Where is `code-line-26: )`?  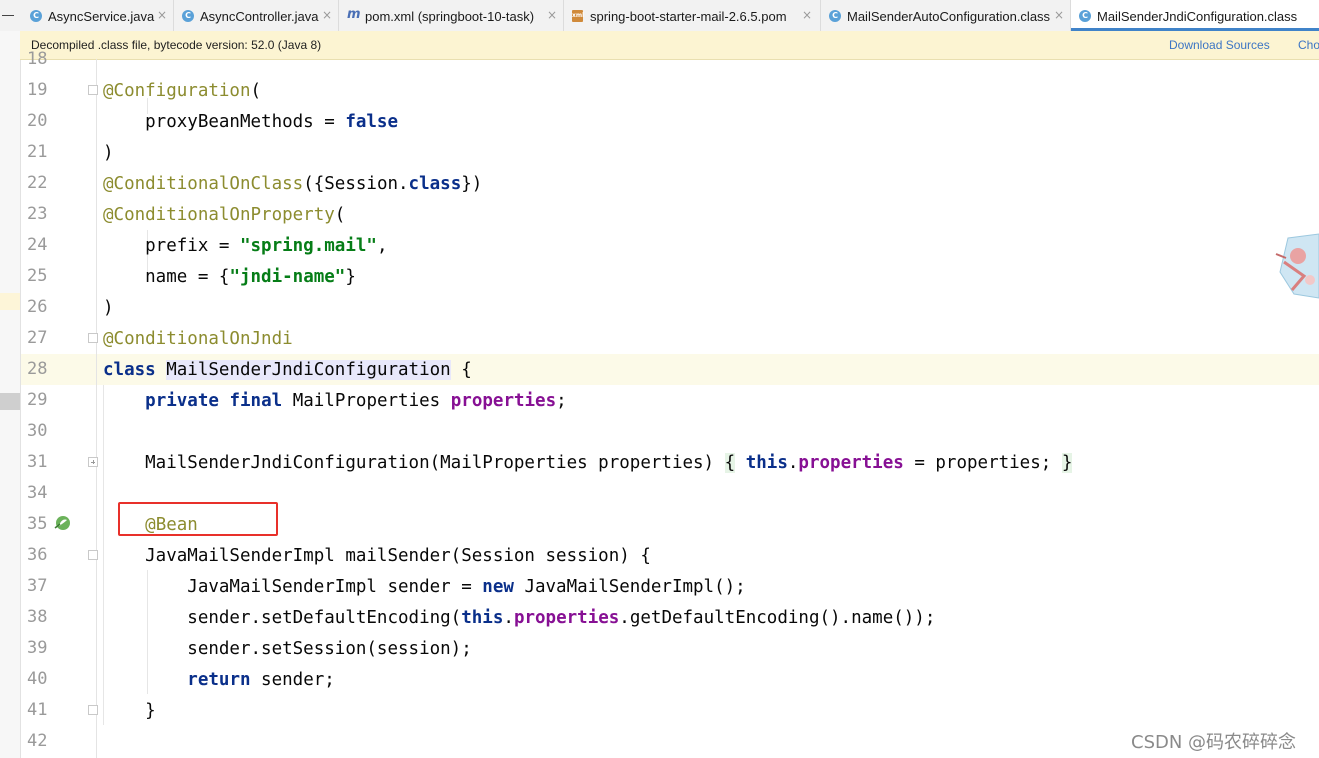
code-line-26: ) is located at coordinates (108, 308).